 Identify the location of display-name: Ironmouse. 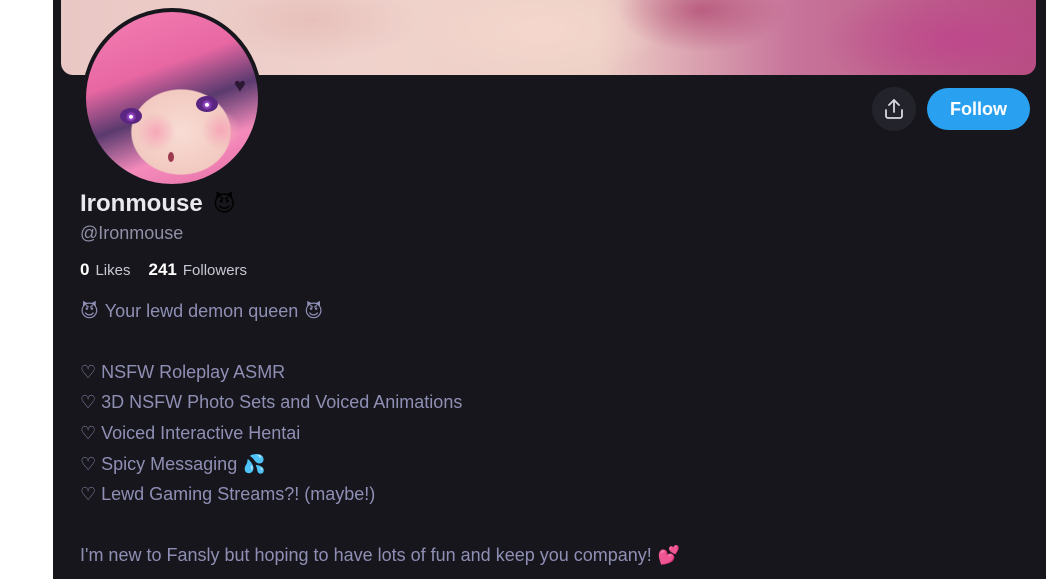
(141, 203).